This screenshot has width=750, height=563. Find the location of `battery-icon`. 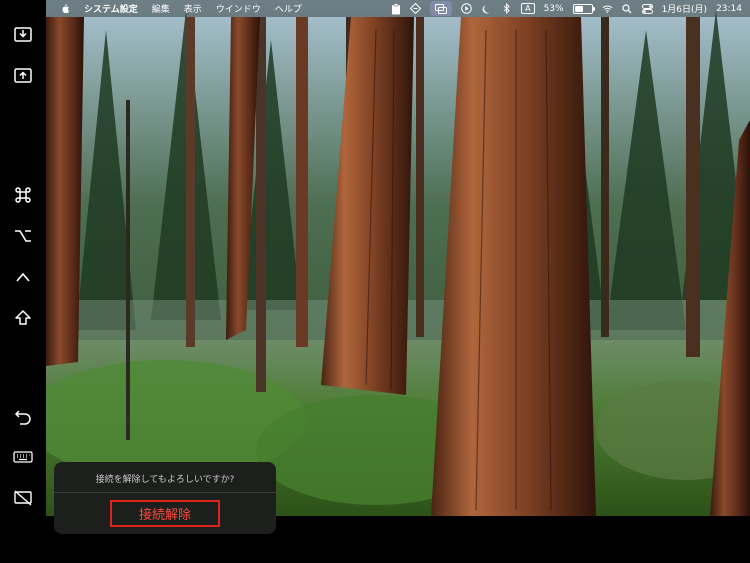

battery-icon is located at coordinates (583, 8).